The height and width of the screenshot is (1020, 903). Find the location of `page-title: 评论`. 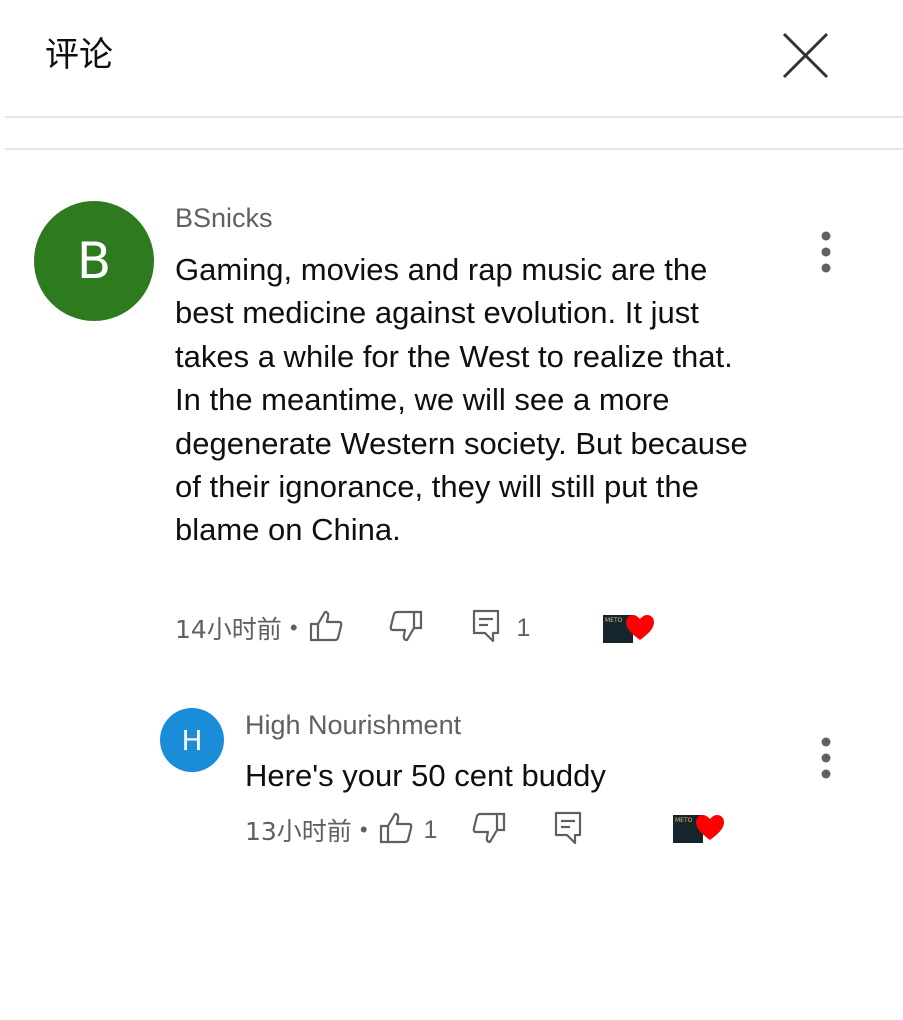

page-title: 评论 is located at coordinates (79, 55).